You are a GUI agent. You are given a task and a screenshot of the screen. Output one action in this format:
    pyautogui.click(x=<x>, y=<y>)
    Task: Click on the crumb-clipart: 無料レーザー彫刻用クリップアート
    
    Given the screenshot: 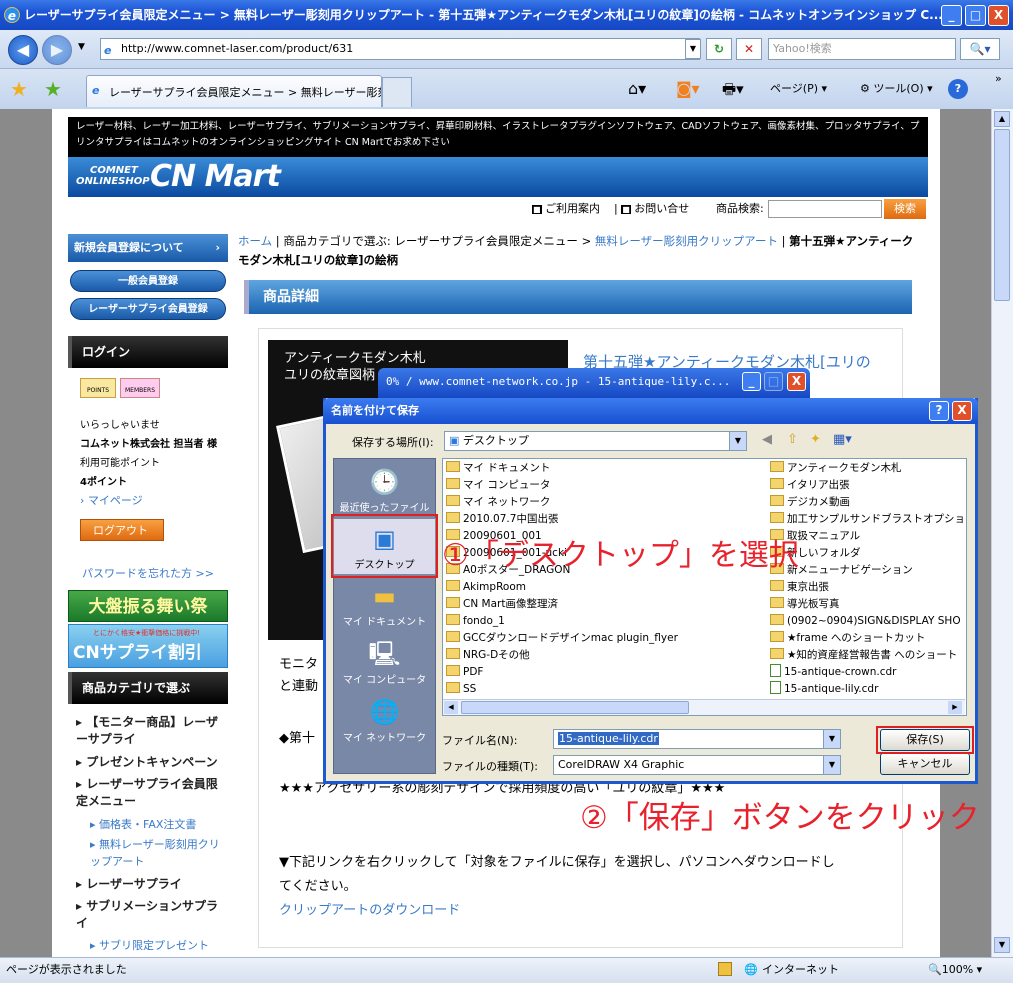 What is the action you would take?
    pyautogui.click(x=686, y=241)
    